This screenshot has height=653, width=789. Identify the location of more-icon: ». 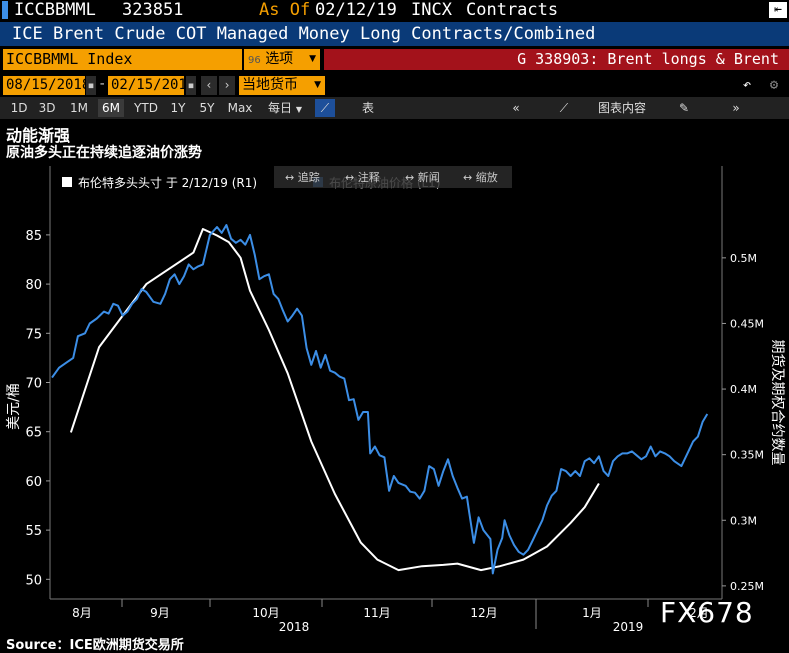
(736, 108).